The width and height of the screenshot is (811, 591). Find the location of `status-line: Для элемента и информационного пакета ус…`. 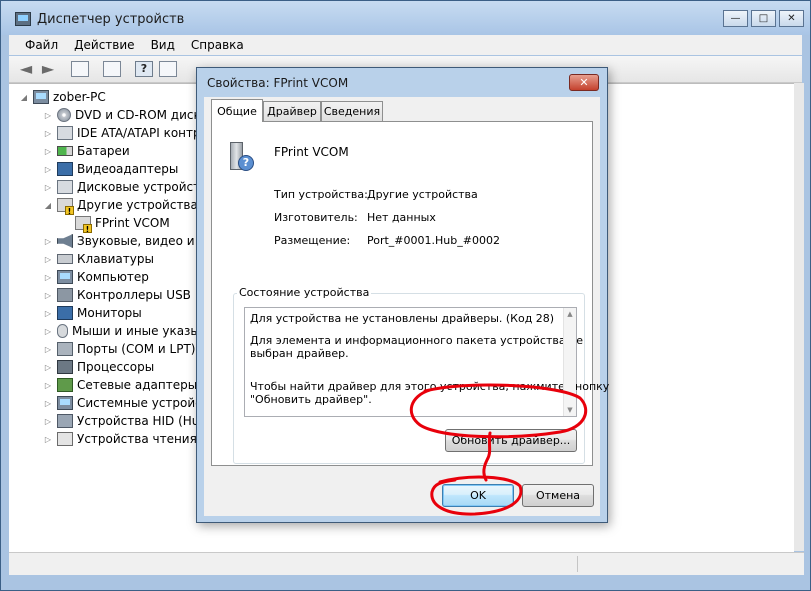

status-line: Для элемента и информационного пакета ус… is located at coordinates (417, 340).